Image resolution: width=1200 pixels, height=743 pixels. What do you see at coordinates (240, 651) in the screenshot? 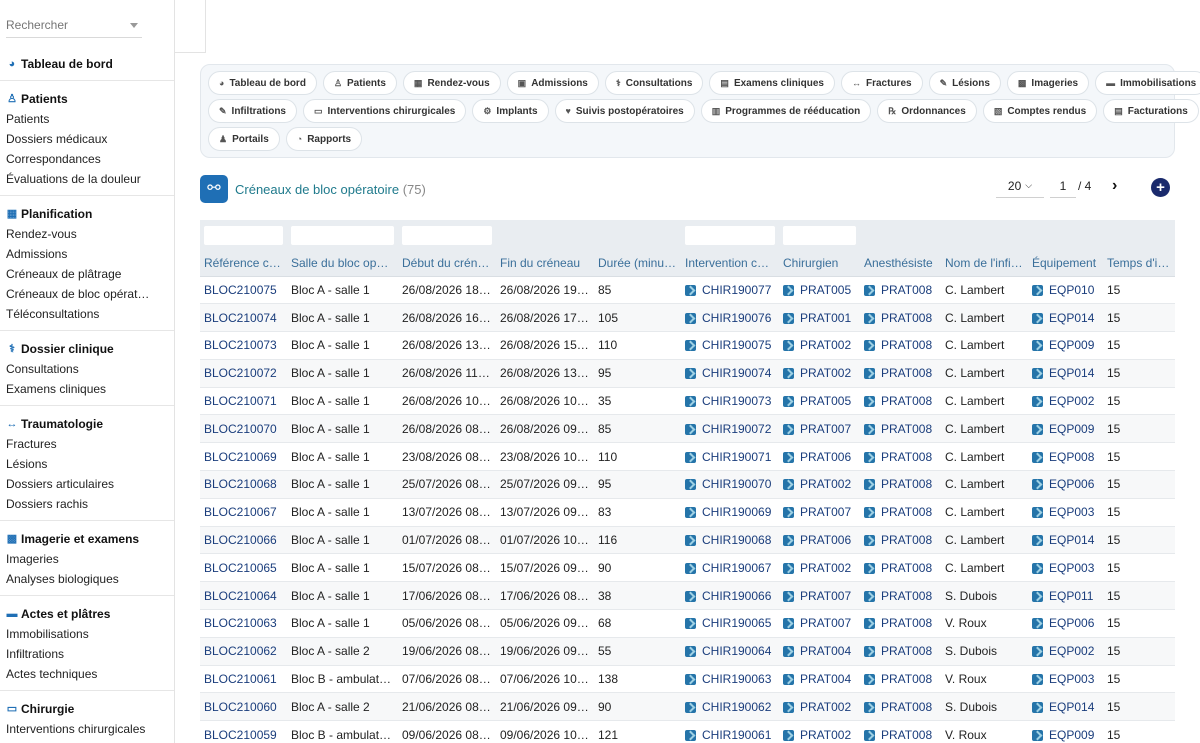
I see `record-link: BLOC210062` at bounding box center [240, 651].